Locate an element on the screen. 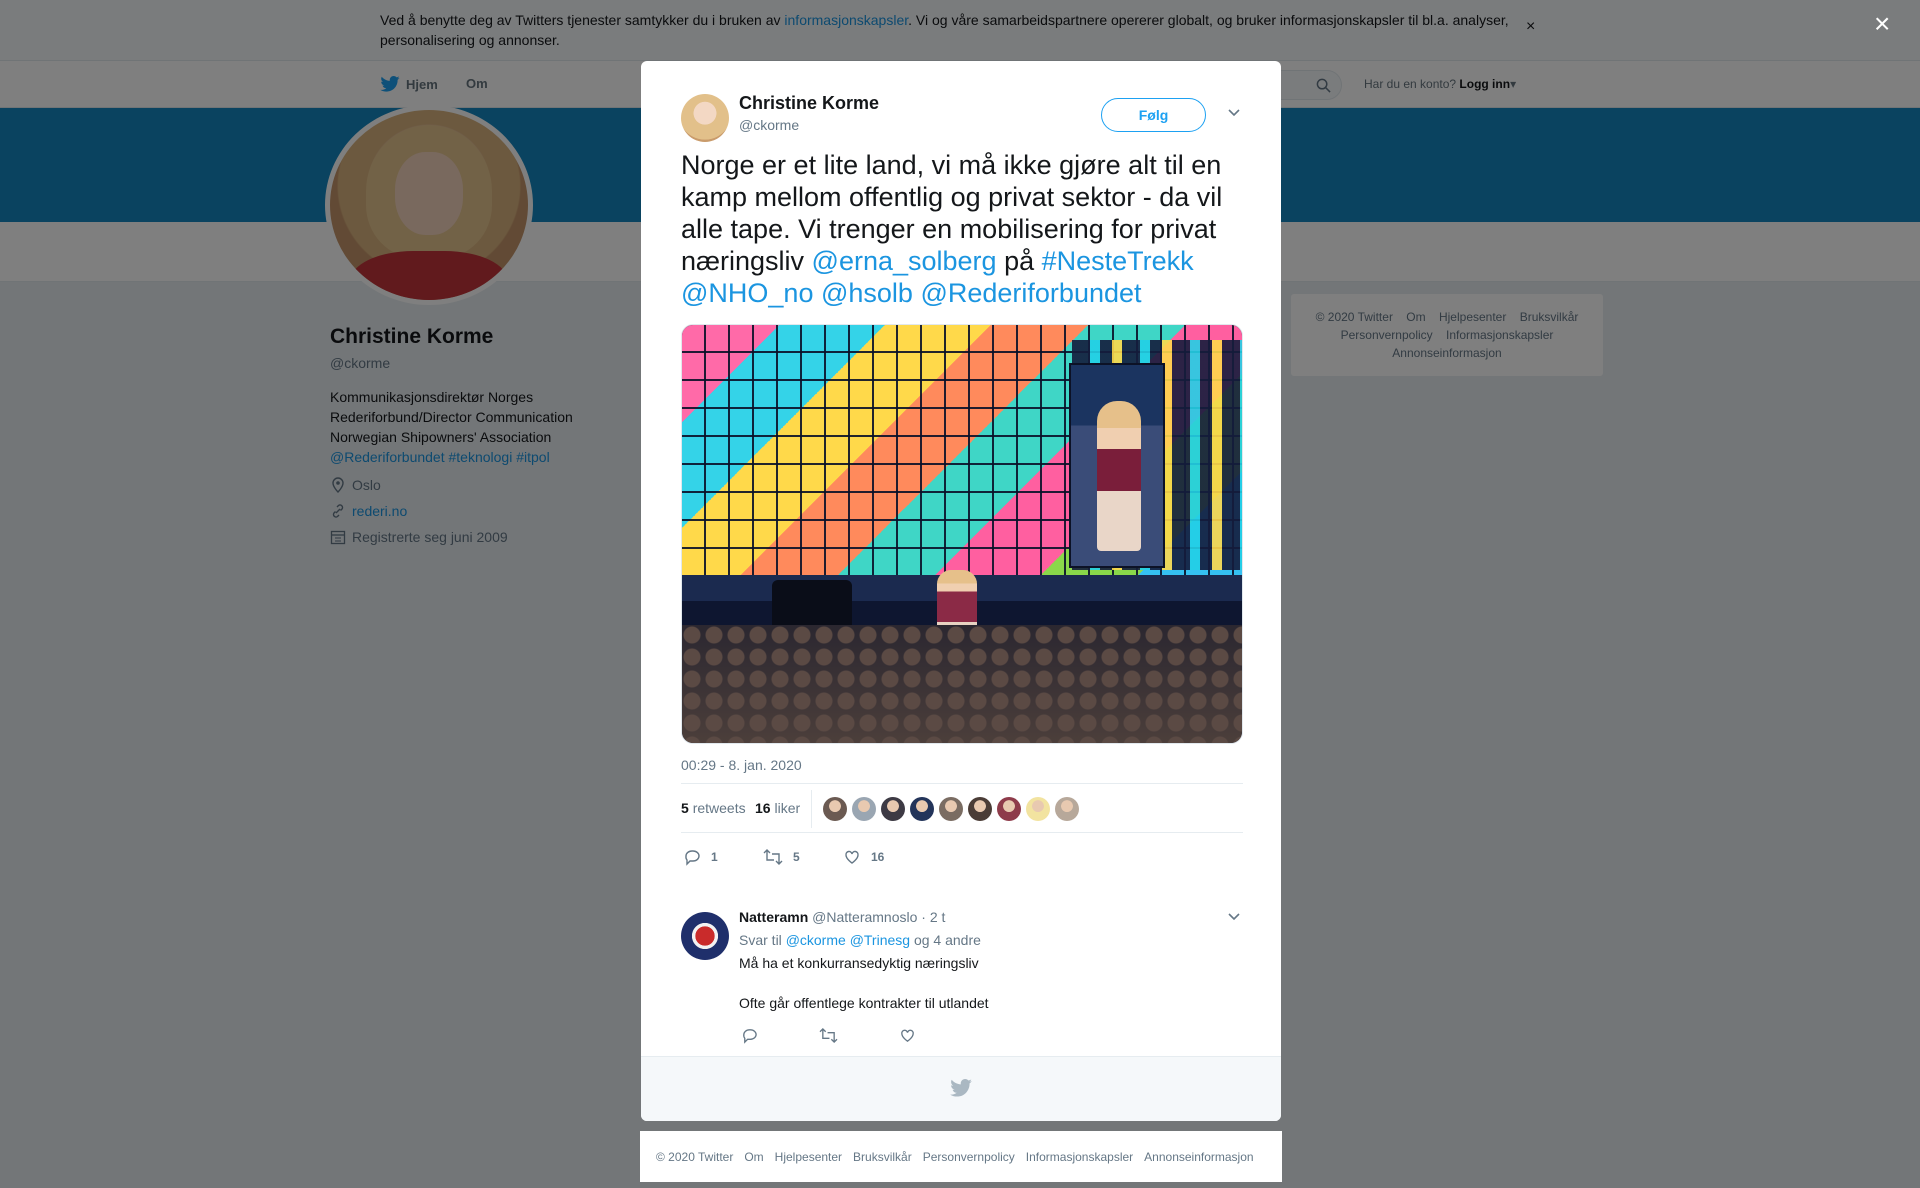 The image size is (1920, 1188). reply-to-more: og 4 andre is located at coordinates (947, 940).